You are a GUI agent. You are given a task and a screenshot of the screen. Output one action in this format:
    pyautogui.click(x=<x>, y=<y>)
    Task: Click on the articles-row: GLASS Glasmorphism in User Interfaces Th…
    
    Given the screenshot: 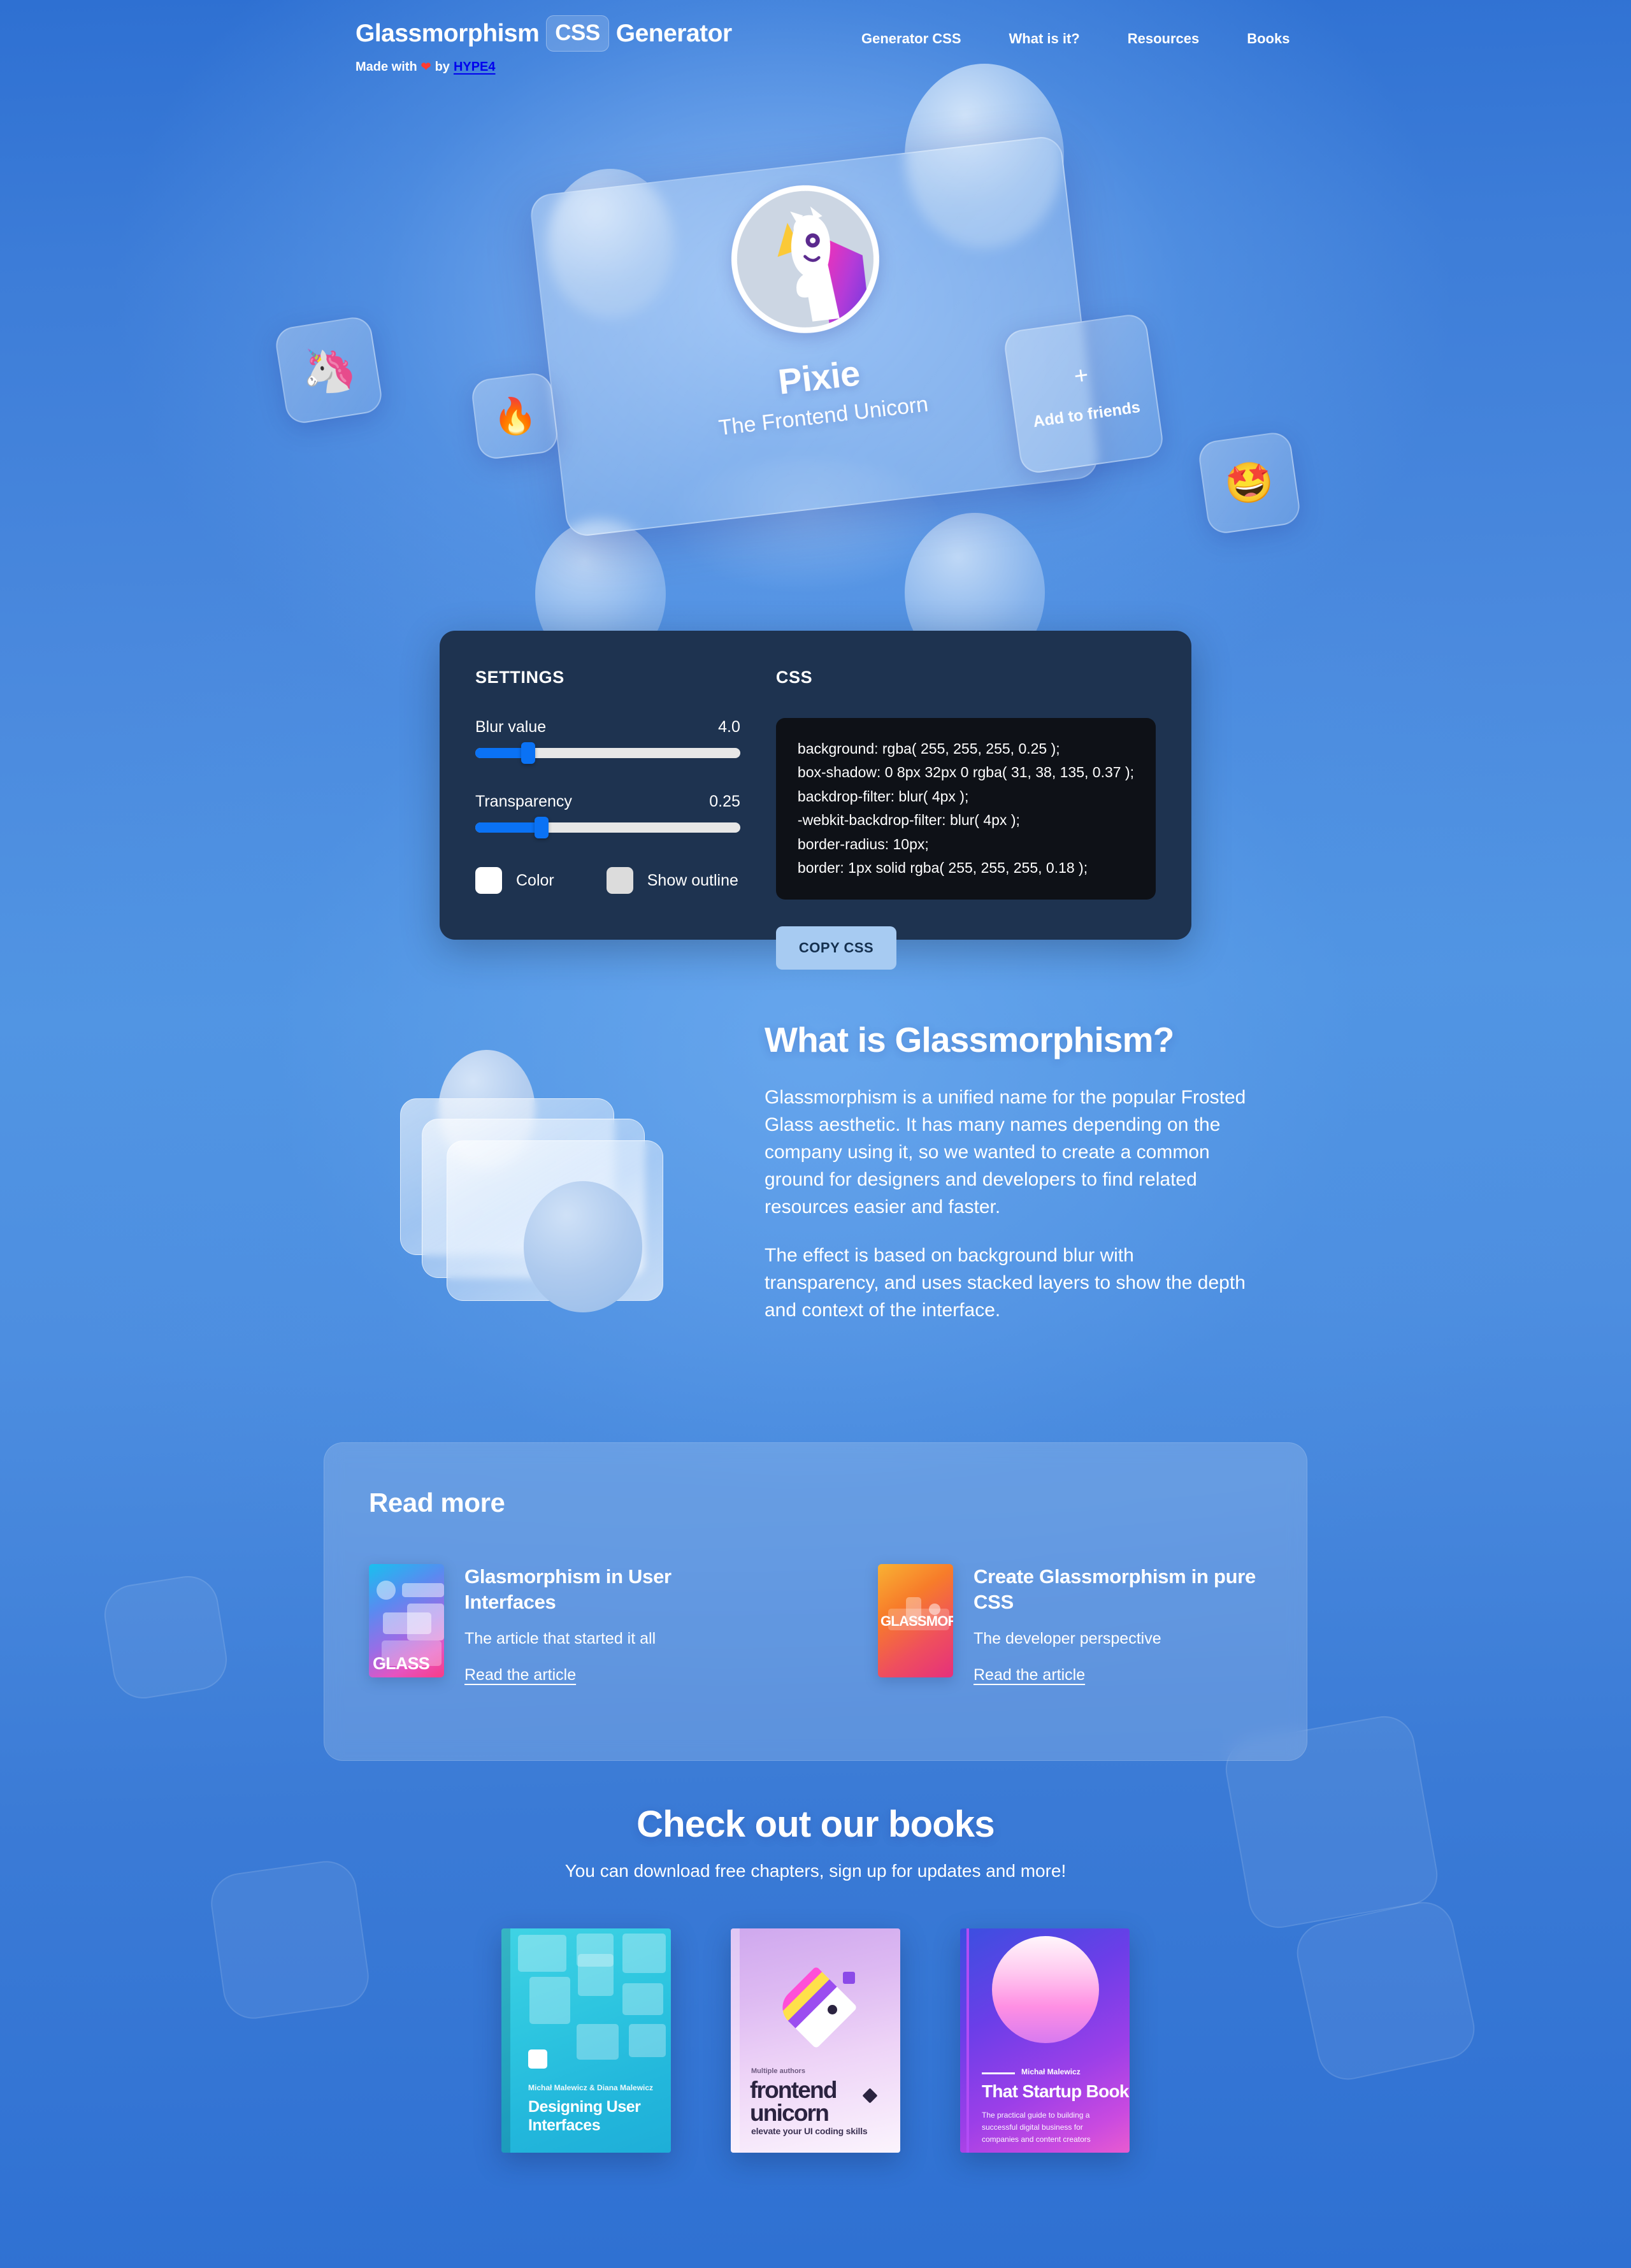 What is the action you would take?
    pyautogui.click(x=815, y=1624)
    